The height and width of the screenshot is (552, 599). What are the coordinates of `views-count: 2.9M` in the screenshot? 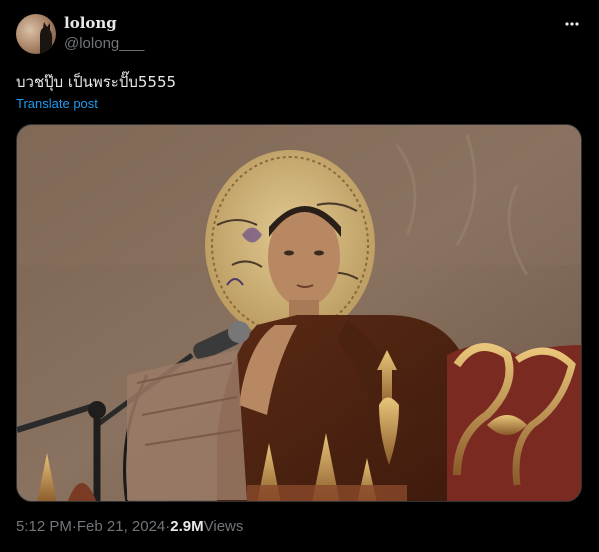 It's located at (187, 526).